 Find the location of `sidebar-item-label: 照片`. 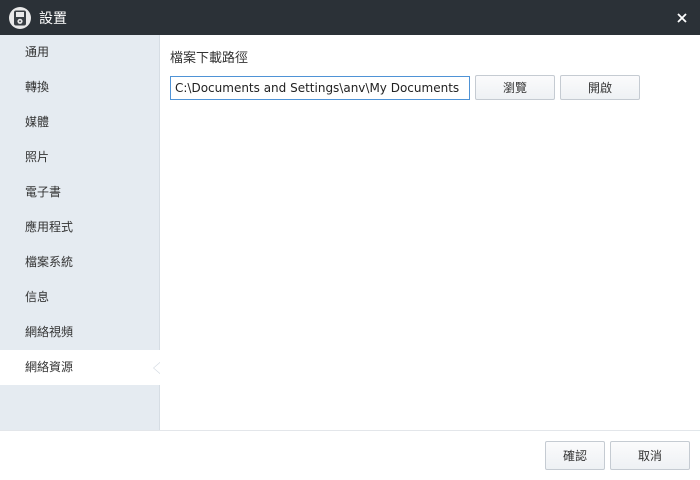

sidebar-item-label: 照片 is located at coordinates (37, 157).